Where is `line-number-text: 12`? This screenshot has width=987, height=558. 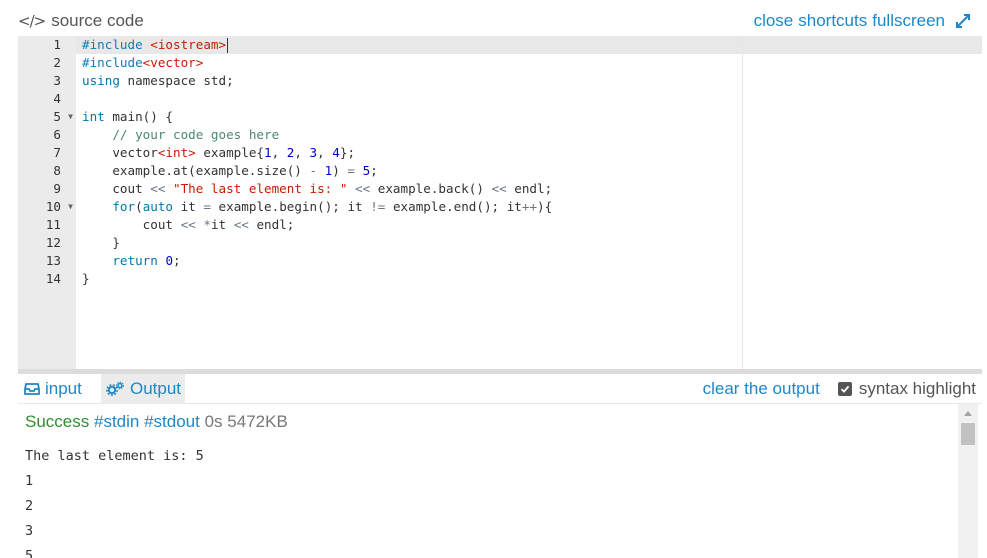
line-number-text: 12 is located at coordinates (53, 242).